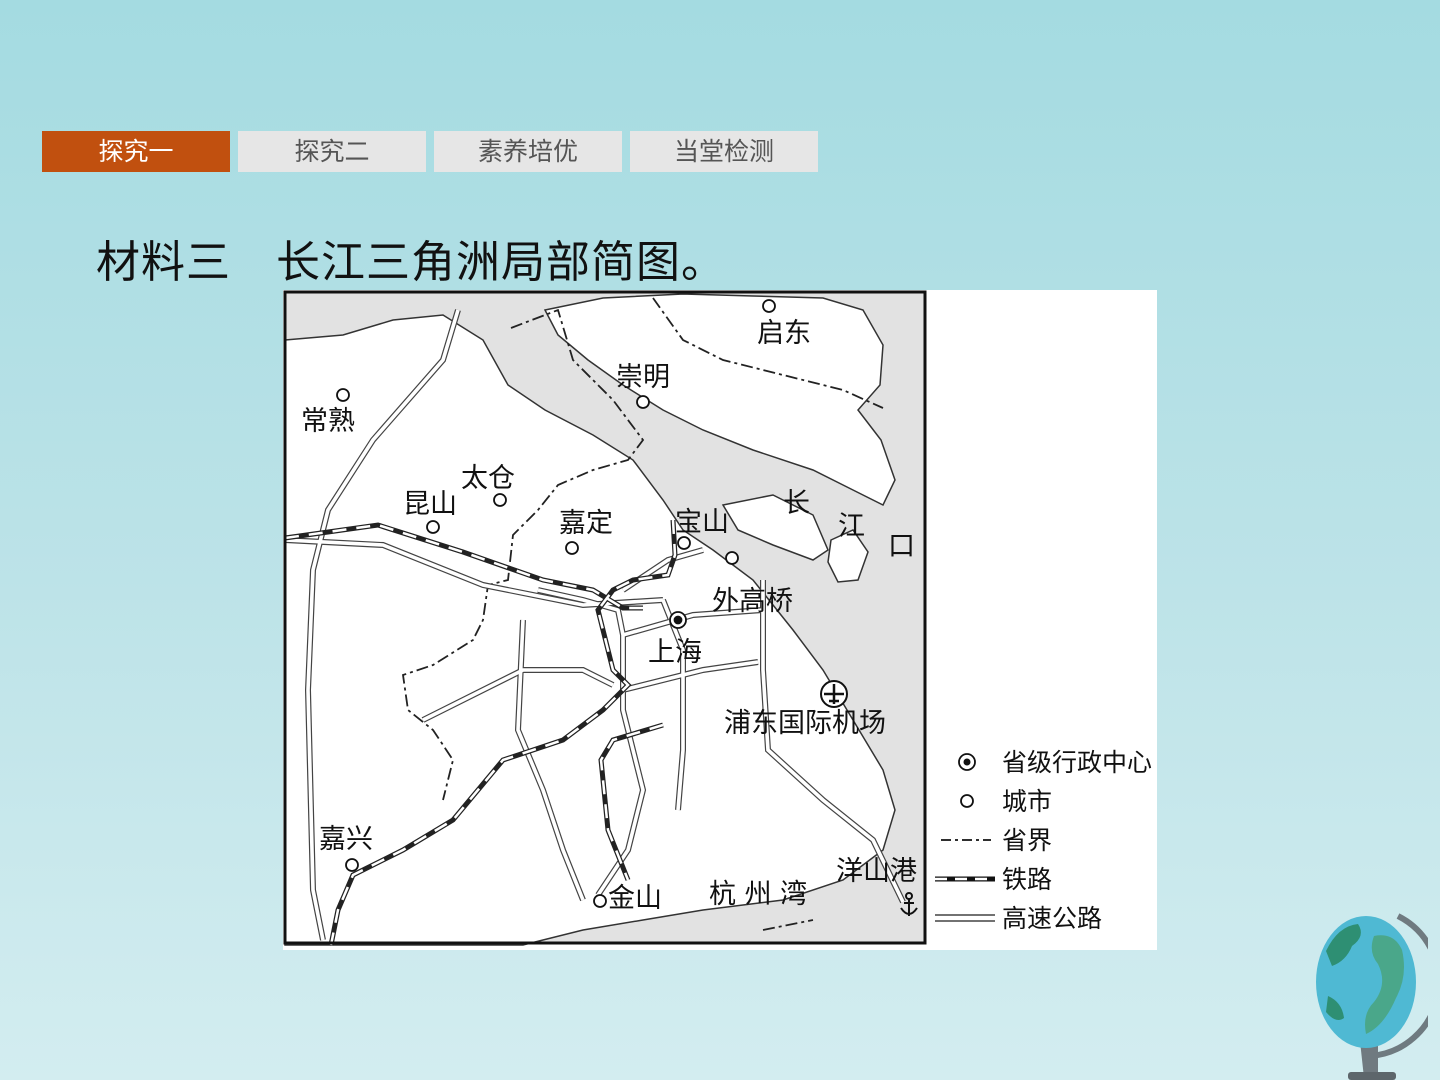  I want to click on legend-highway-symbol, so click(965, 918).